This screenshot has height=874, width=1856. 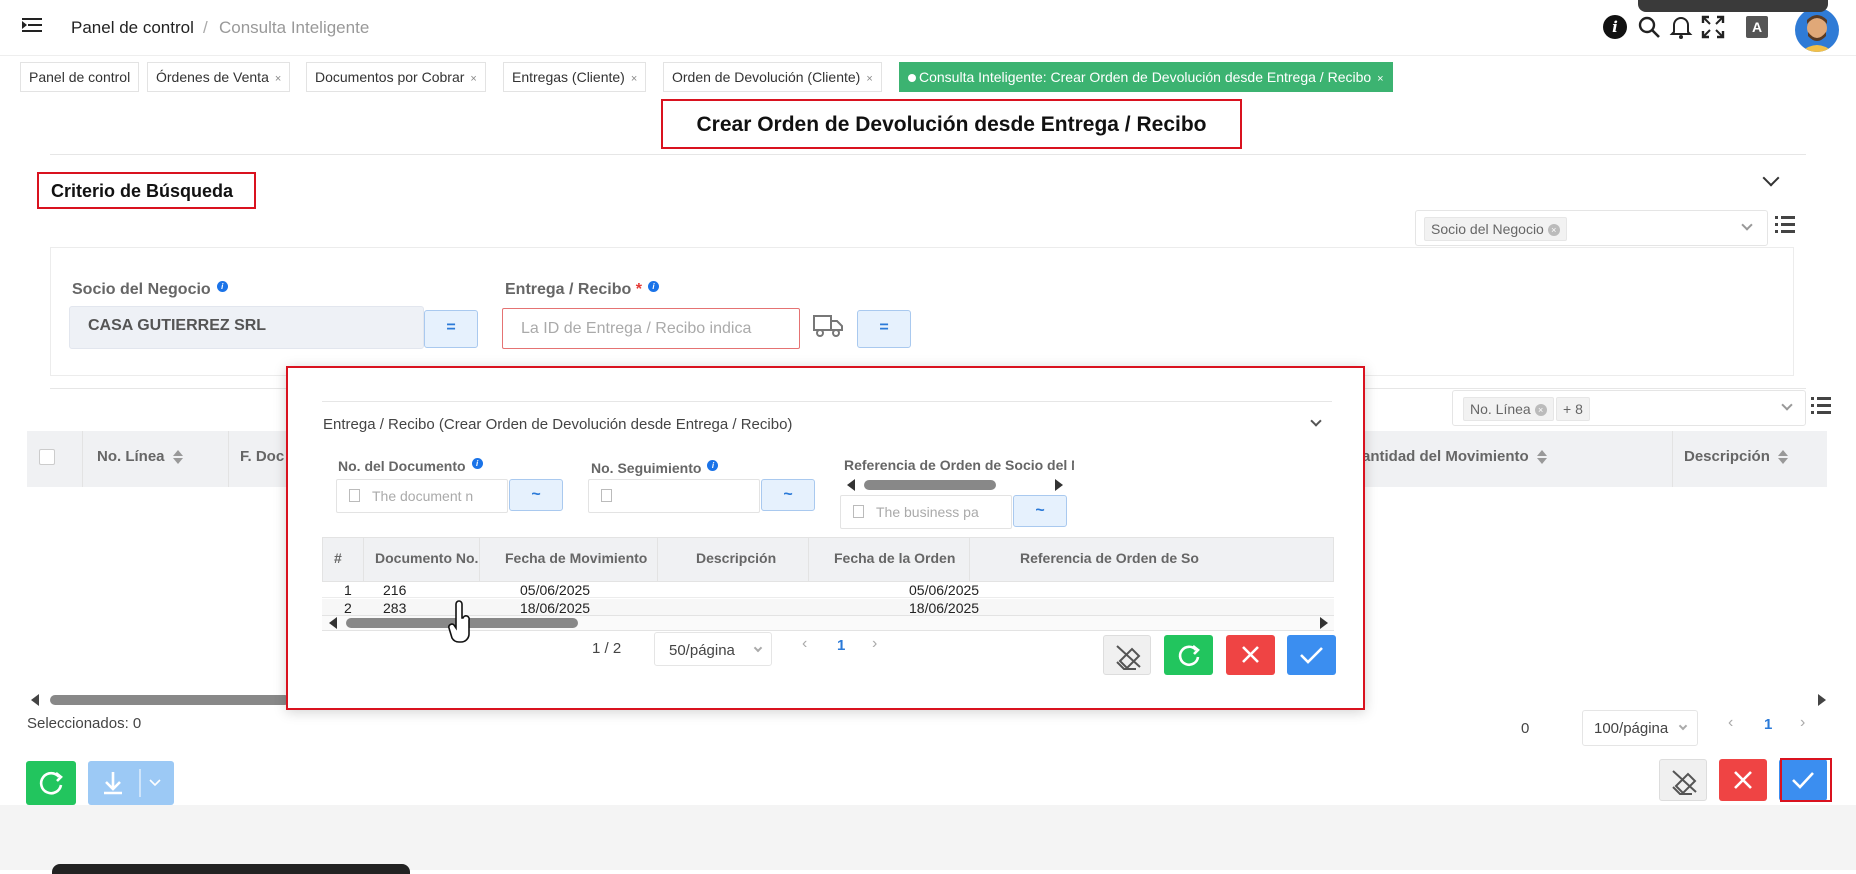 I want to click on check-icon, so click(x=1311, y=655).